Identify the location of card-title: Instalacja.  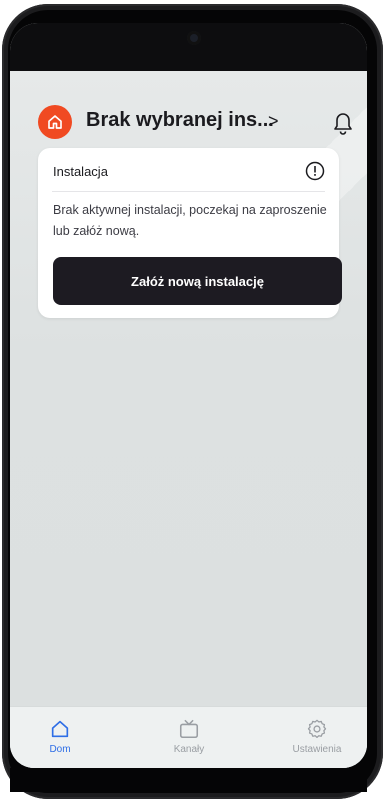
(80, 171).